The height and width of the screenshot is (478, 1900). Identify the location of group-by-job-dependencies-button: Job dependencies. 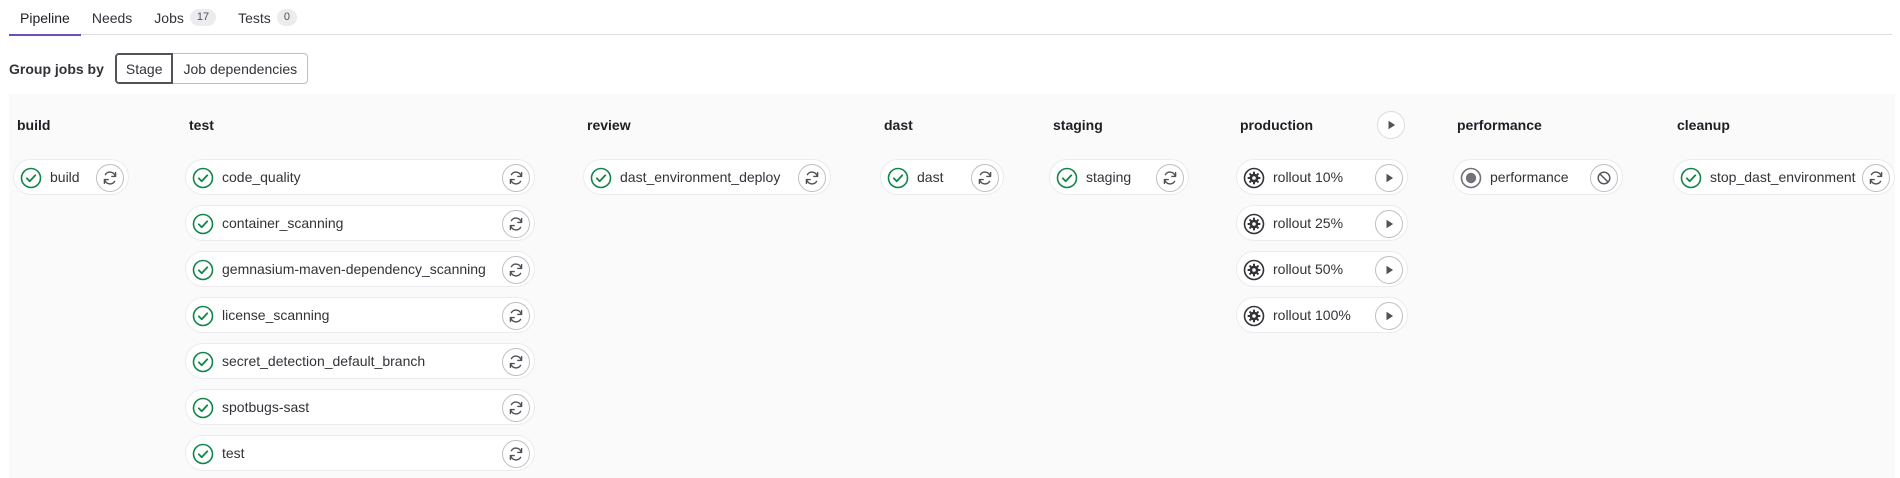
(241, 68).